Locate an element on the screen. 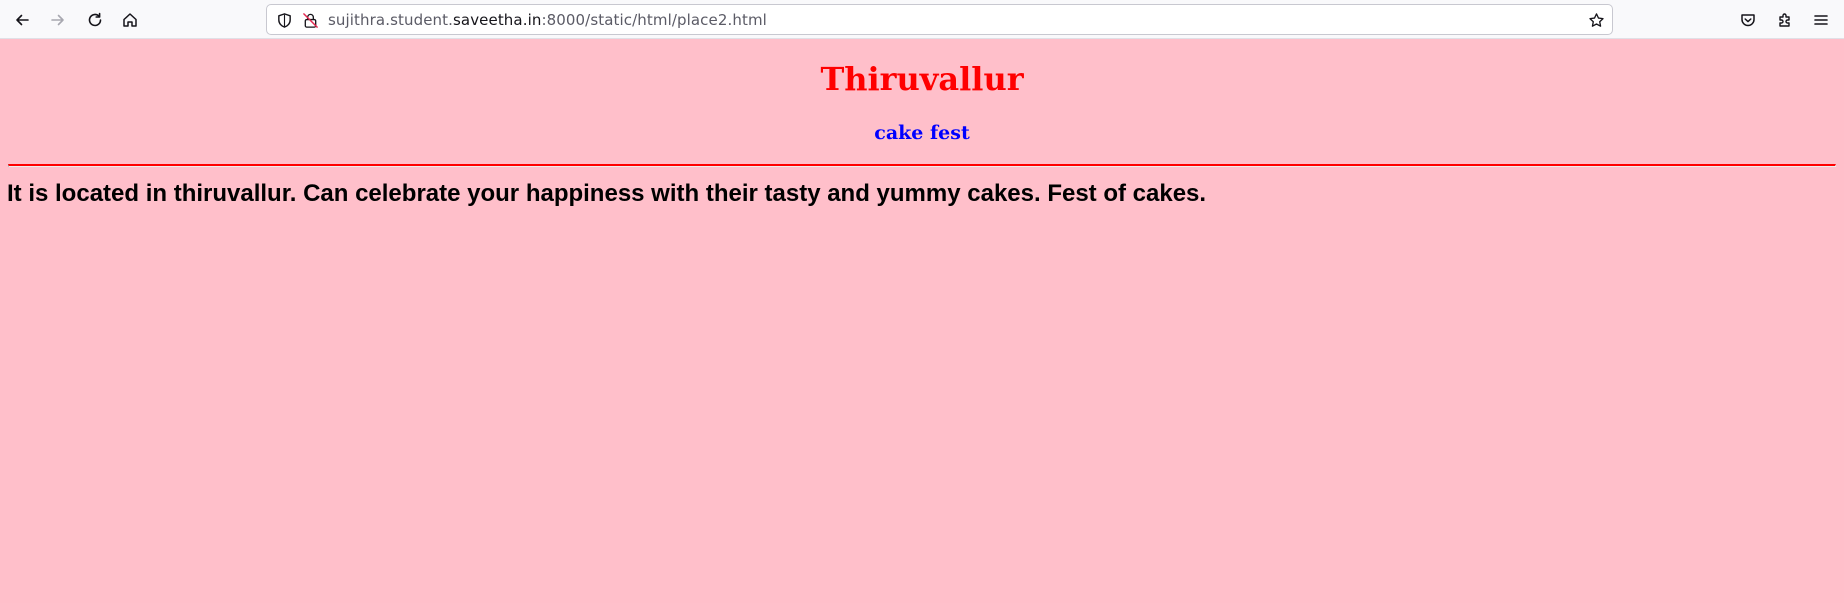 The image size is (1844, 603). url-suffix: :8000/static/html/place2.html is located at coordinates (654, 20).